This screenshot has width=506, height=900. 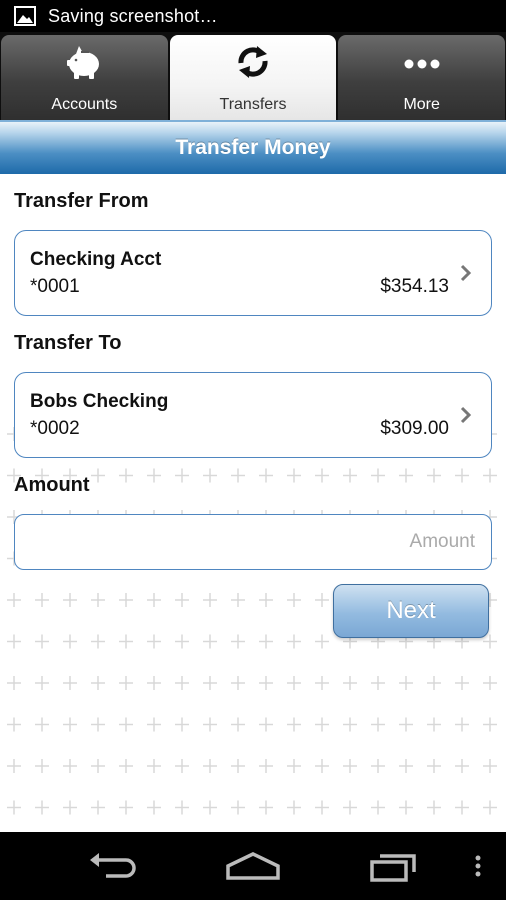 I want to click on to-account-number: *0002, so click(x=55, y=428).